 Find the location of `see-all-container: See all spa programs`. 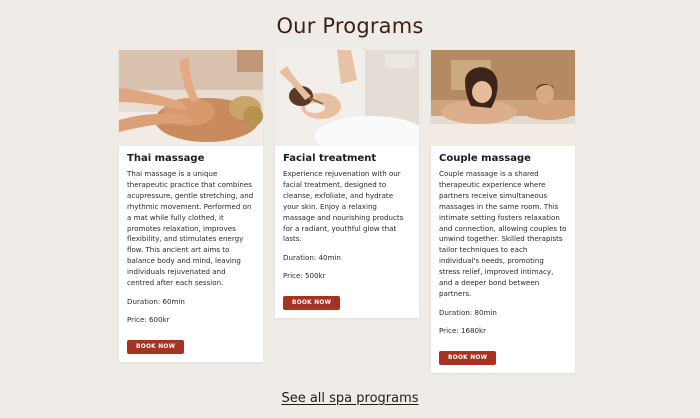

see-all-container: See all spa programs is located at coordinates (350, 396).